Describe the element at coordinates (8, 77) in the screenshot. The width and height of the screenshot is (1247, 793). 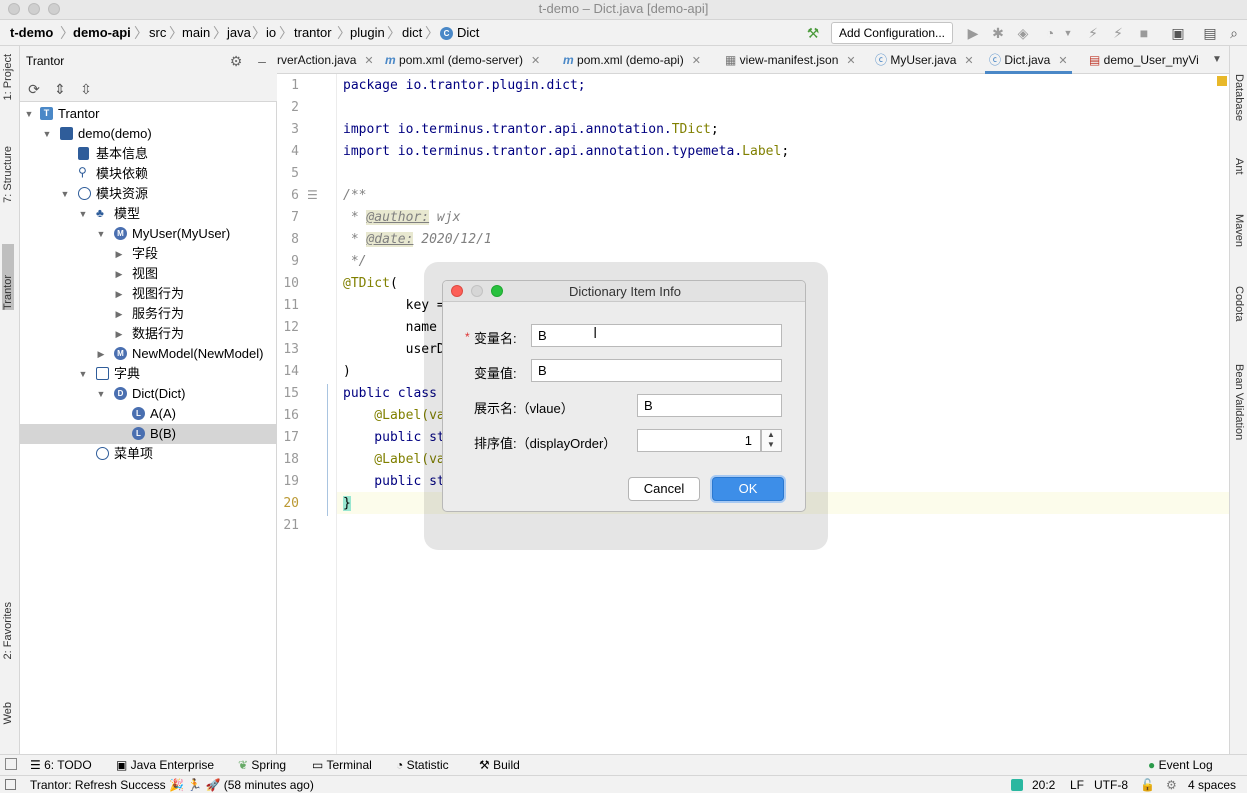
I see `project-tool-tab: 1: Project` at that location.